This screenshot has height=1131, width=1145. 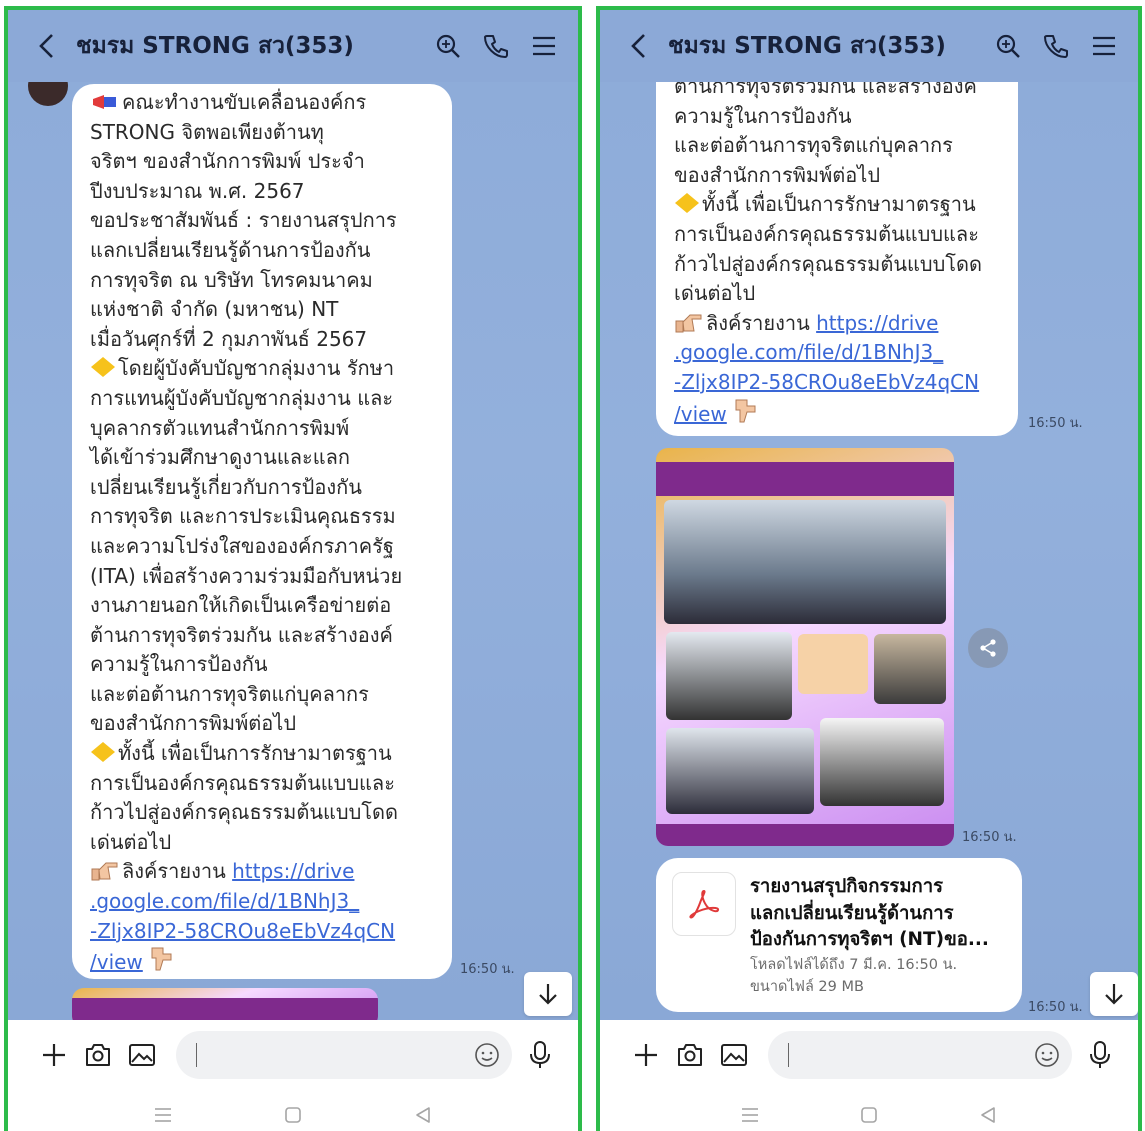 What do you see at coordinates (852, 913) in the screenshot?
I see `file-title: แลกเปลี่ยนเรียนรู้ด้านการ` at bounding box center [852, 913].